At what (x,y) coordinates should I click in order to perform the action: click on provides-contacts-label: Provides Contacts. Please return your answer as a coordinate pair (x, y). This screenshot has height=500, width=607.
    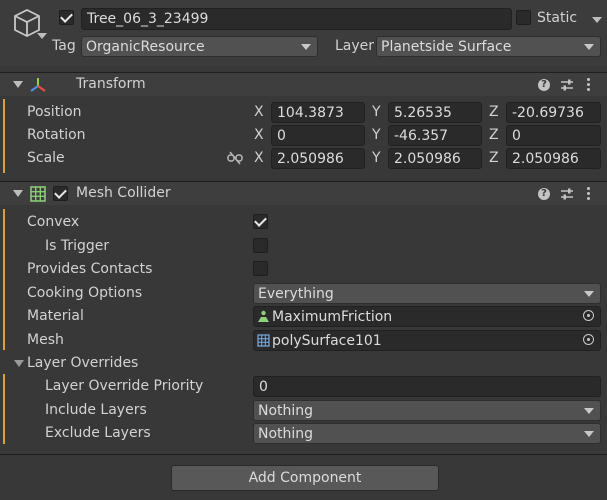
    Looking at the image, I should click on (90, 269).